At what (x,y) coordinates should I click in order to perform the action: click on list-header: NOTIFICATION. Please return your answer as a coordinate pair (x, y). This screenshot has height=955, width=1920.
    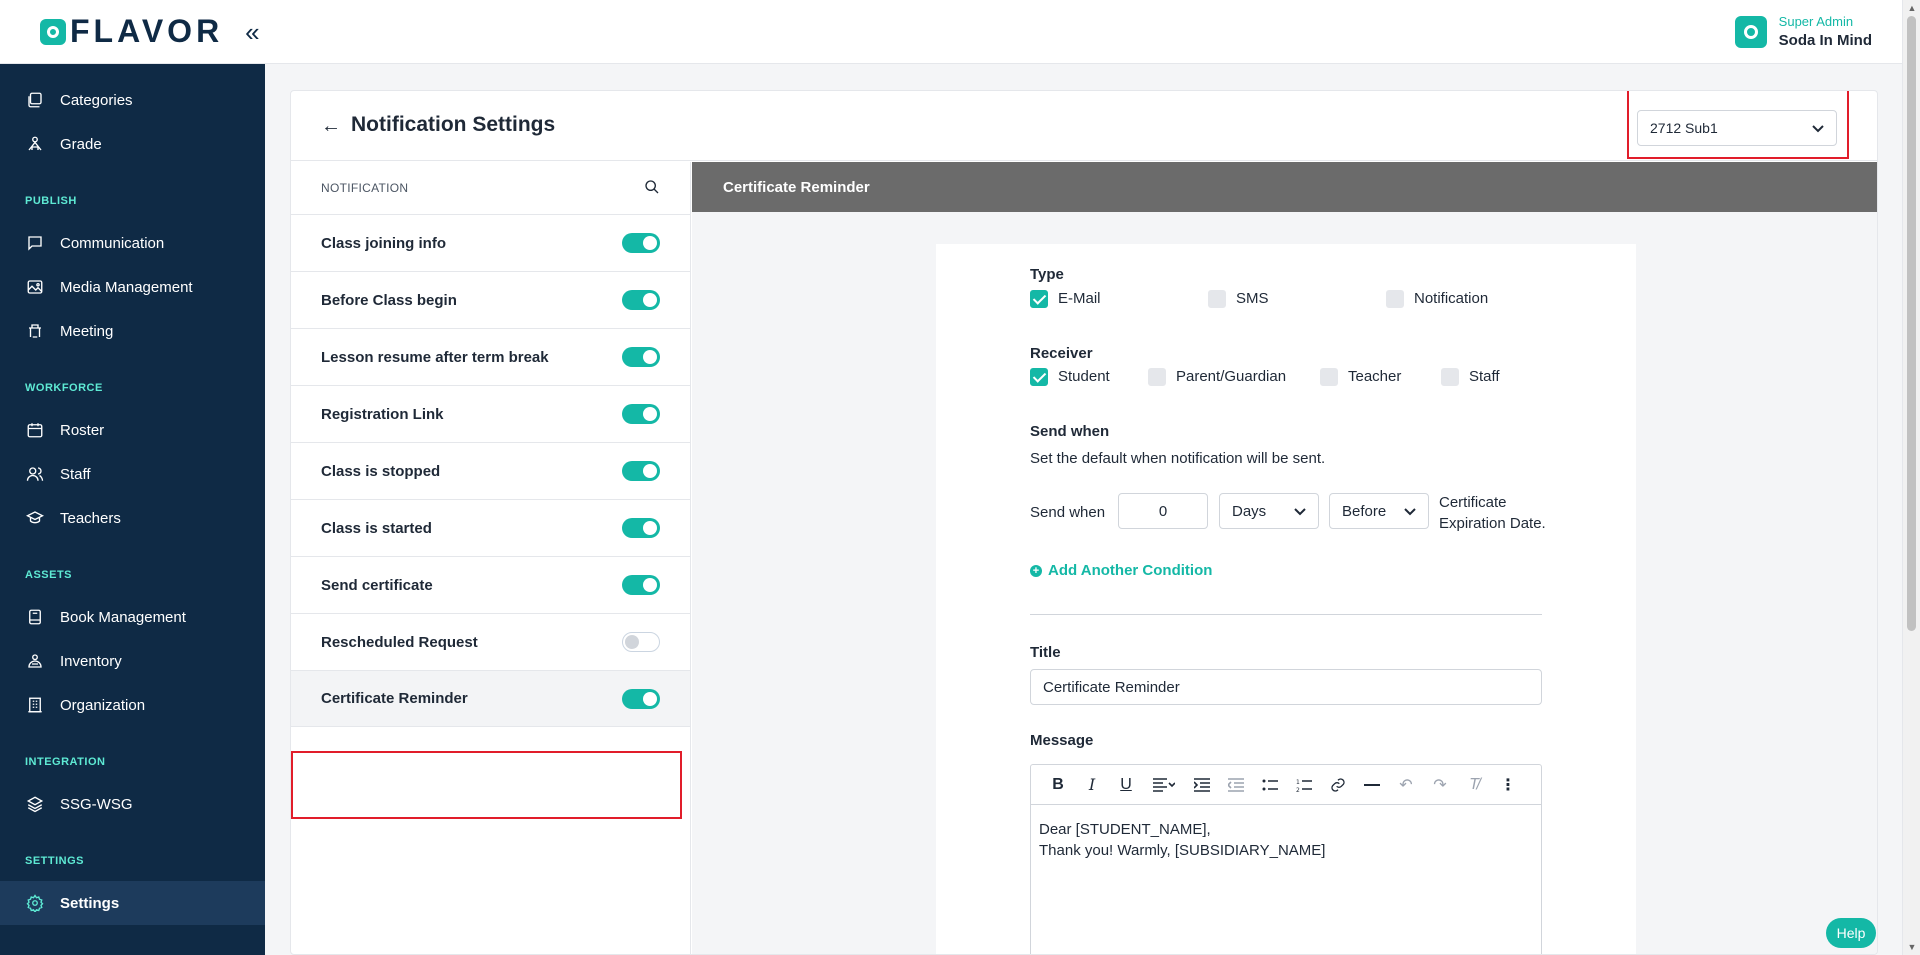
    Looking at the image, I should click on (490, 188).